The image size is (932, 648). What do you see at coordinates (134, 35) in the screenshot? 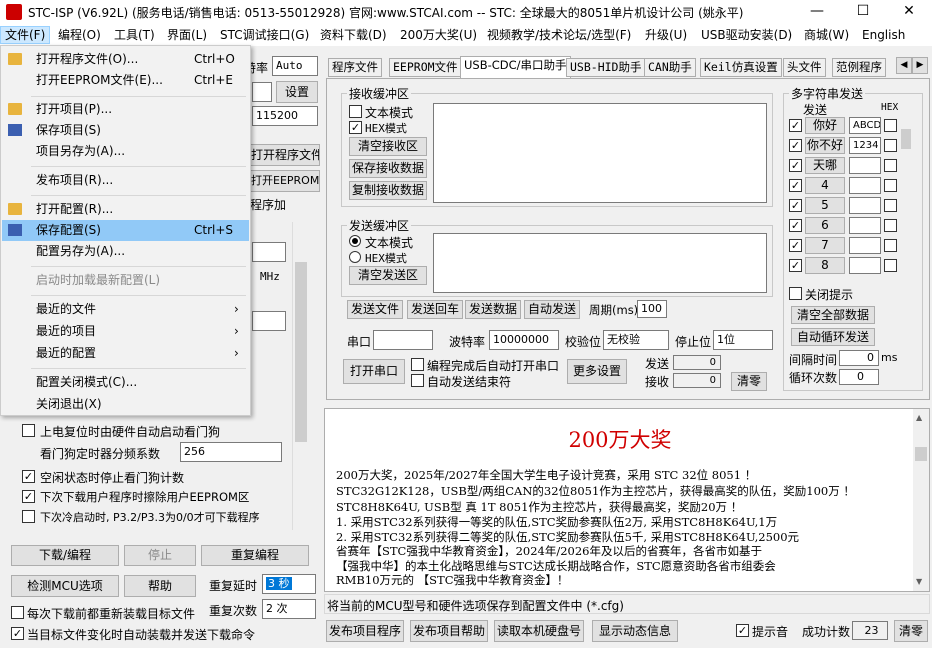
I see `menu-tools: 工具(T)` at bounding box center [134, 35].